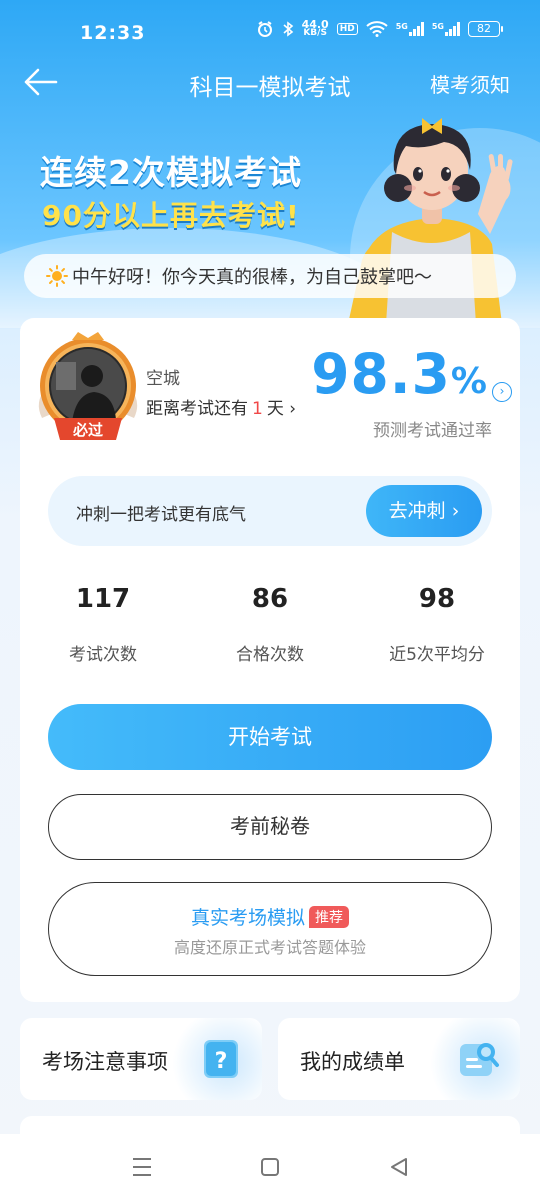  What do you see at coordinates (163, 379) in the screenshot?
I see `user-name: 空城` at bounding box center [163, 379].